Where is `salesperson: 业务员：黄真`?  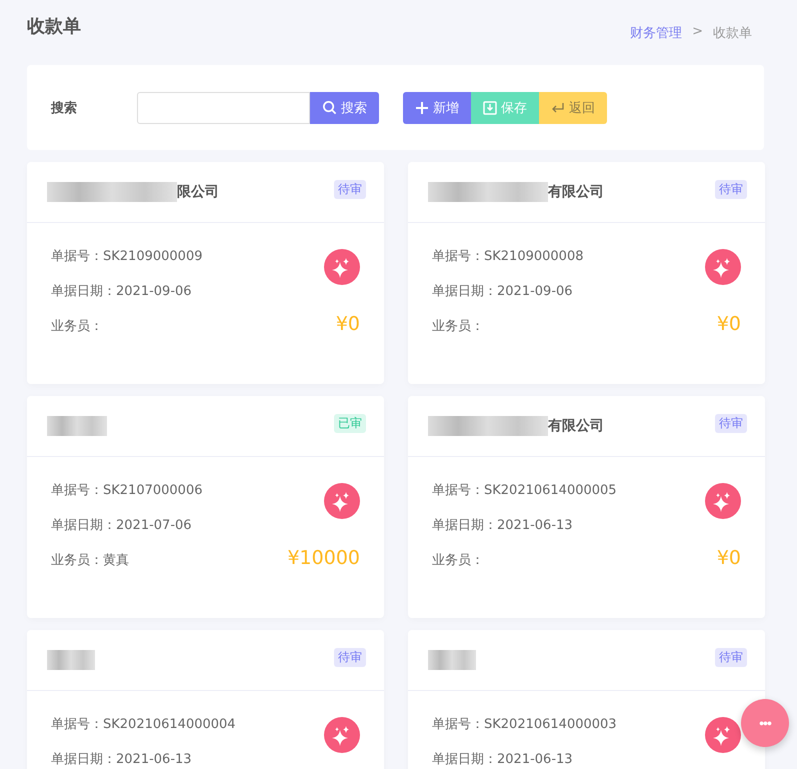
salesperson: 业务员：黄真 is located at coordinates (90, 561).